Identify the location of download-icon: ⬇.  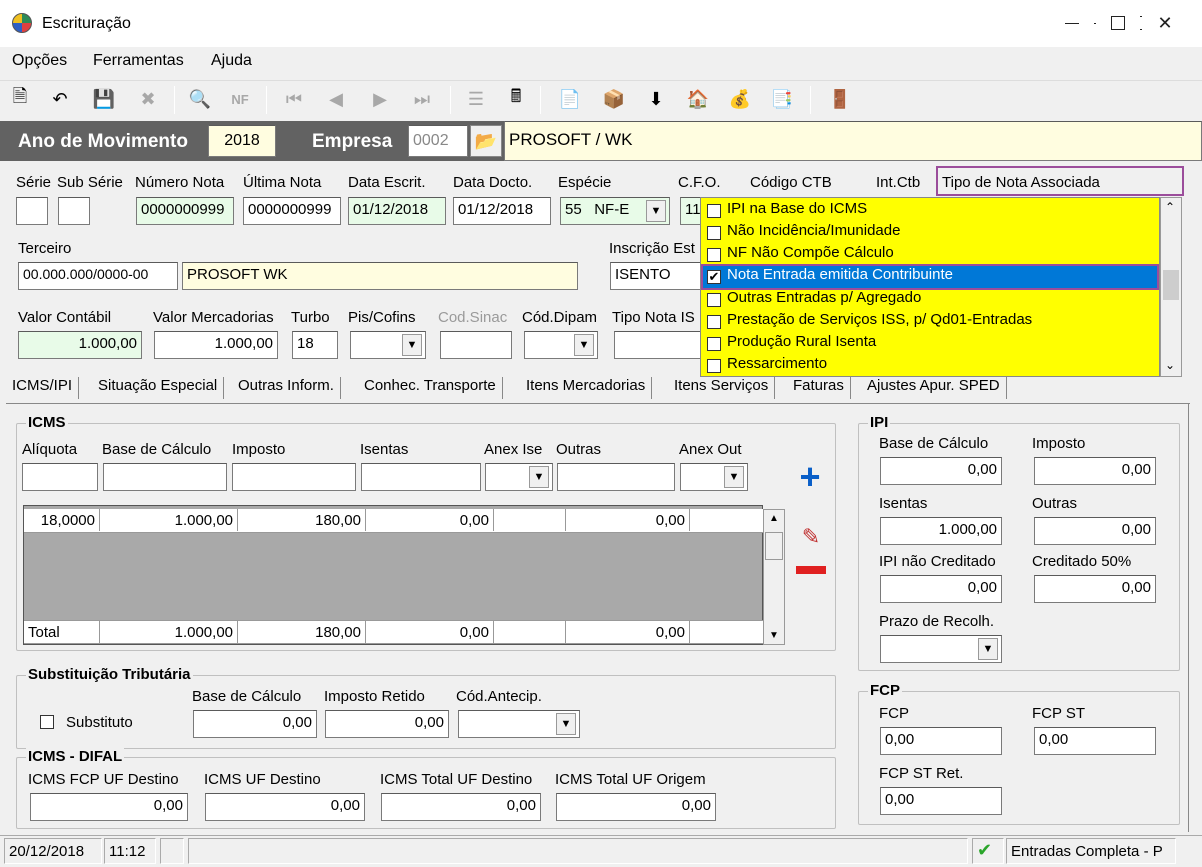
(656, 99).